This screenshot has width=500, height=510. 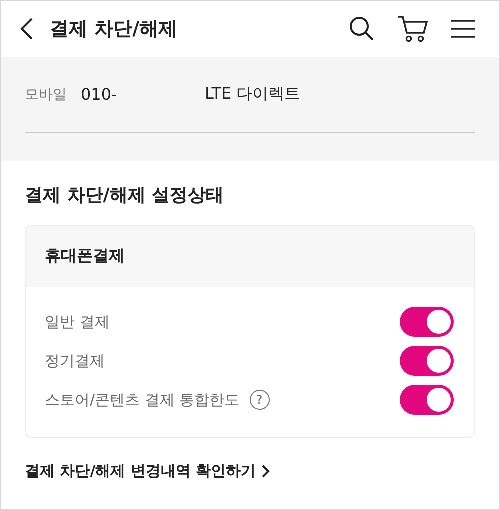 I want to click on setting-label: 일반 결제, so click(x=77, y=322).